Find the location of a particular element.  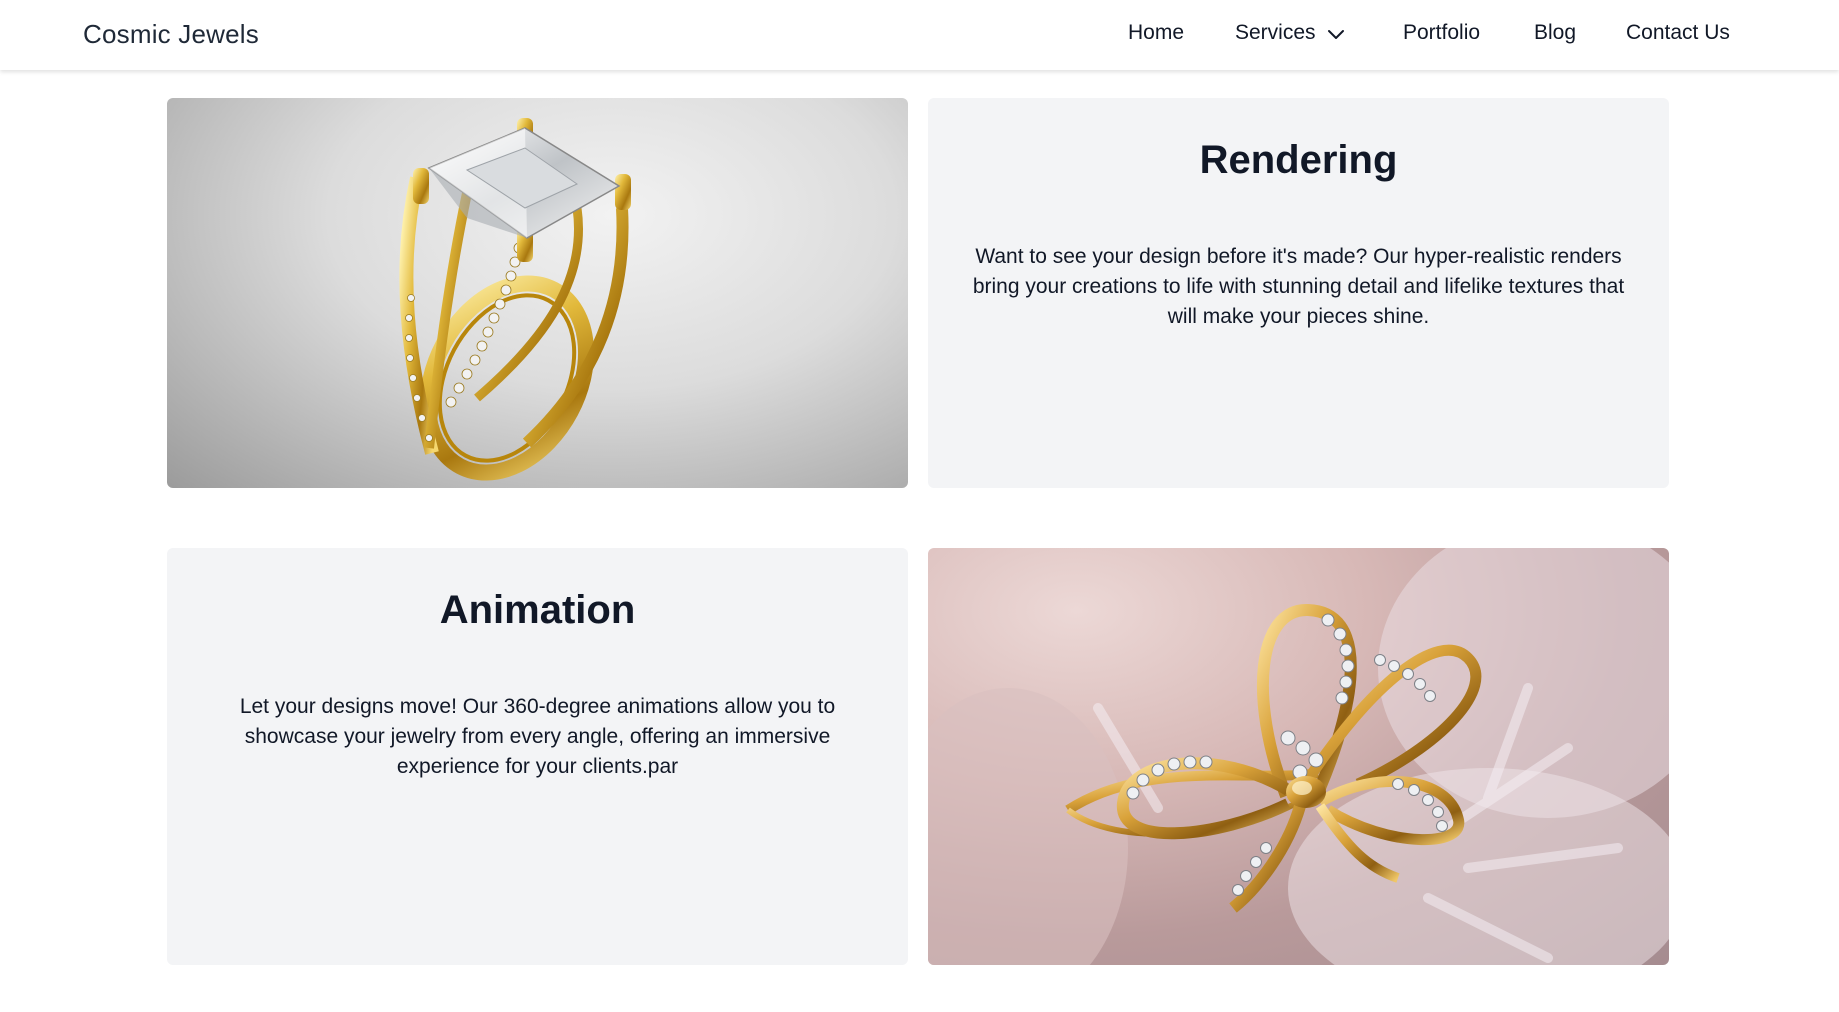

chevron-down-icon is located at coordinates (1335, 34).